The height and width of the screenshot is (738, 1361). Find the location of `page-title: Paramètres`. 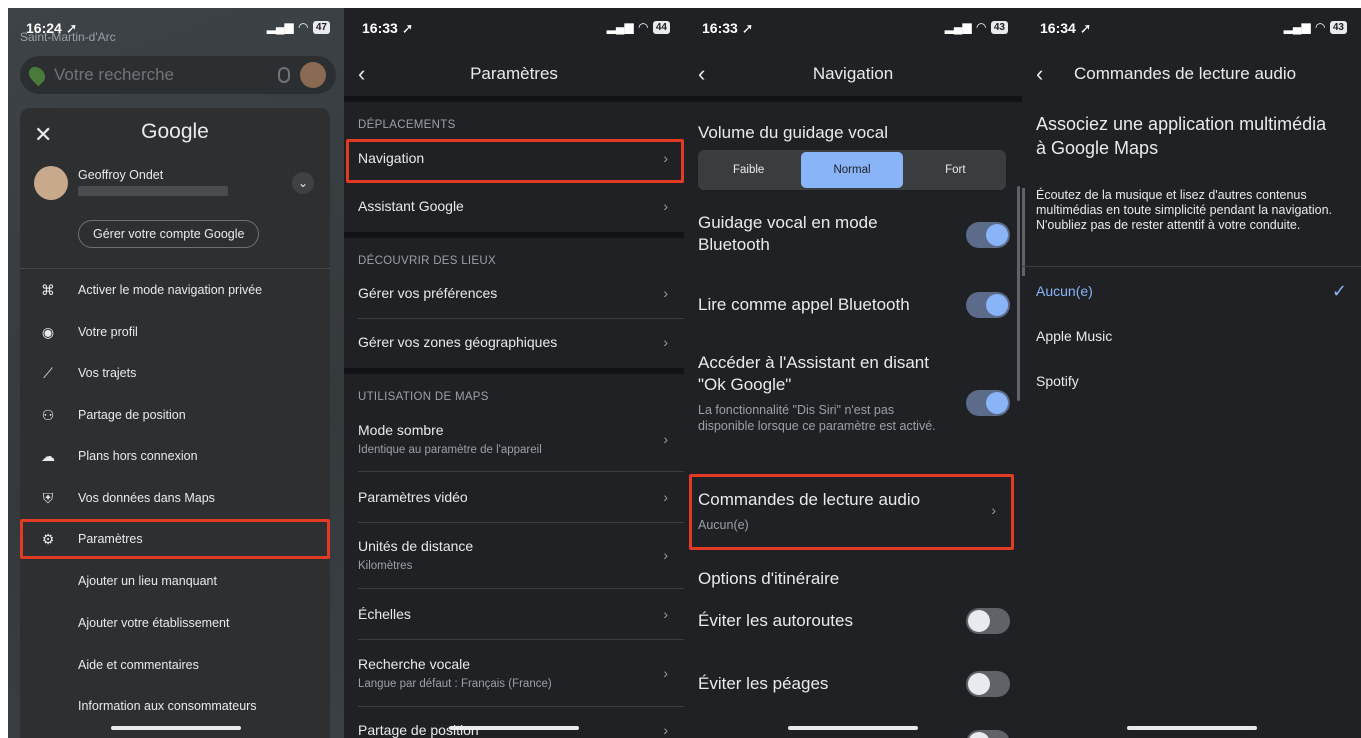

page-title: Paramètres is located at coordinates (514, 73).